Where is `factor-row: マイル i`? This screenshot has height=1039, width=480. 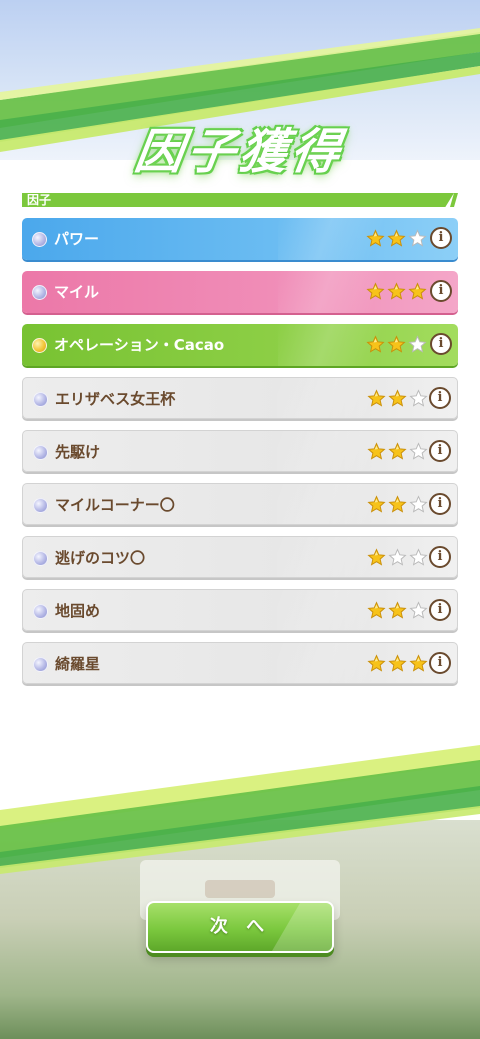 factor-row: マイル i is located at coordinates (240, 292).